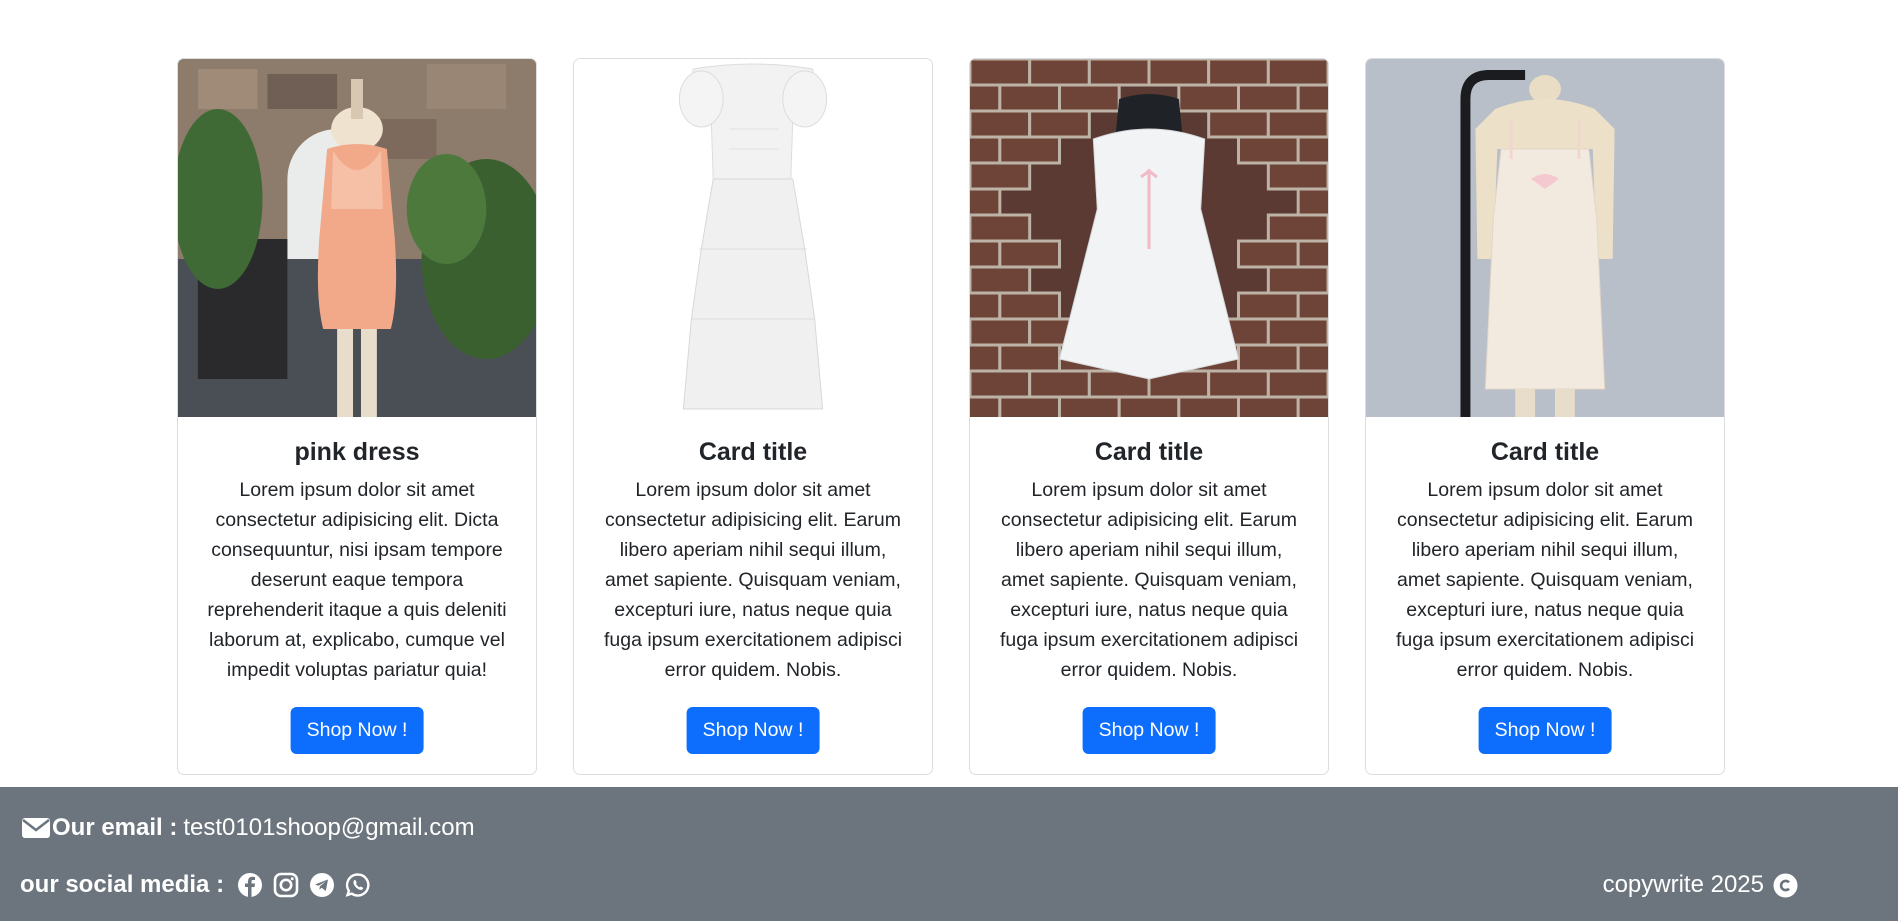 The width and height of the screenshot is (1898, 921). What do you see at coordinates (1785, 885) in the screenshot?
I see `copyright-icon` at bounding box center [1785, 885].